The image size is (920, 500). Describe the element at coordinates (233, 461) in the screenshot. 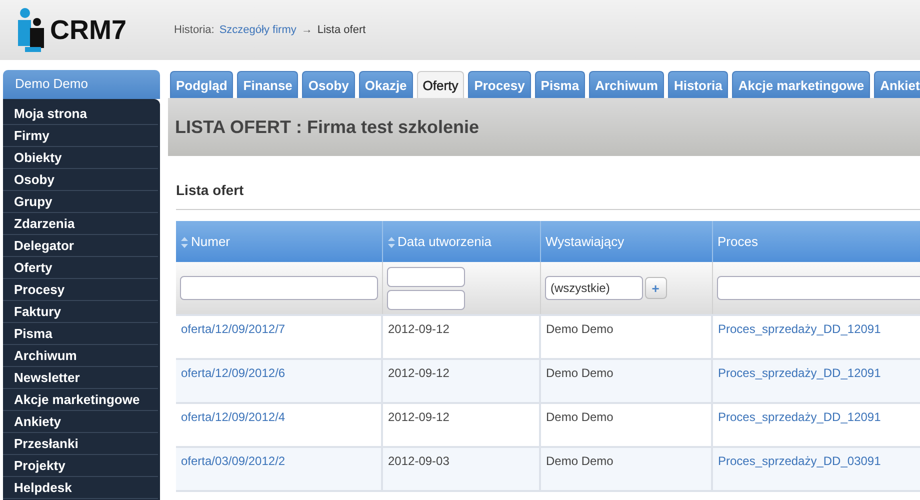

I see `offer-link: oferta/03/09/2012/2` at that location.